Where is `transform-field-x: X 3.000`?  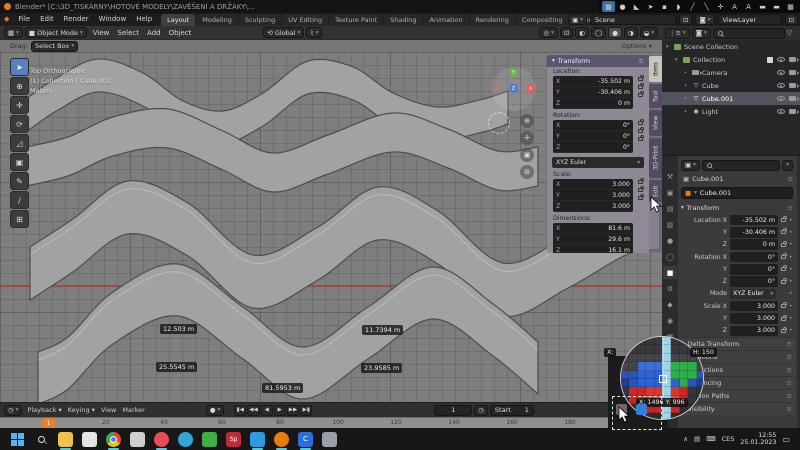
transform-field-x: X 3.000 is located at coordinates (593, 184).